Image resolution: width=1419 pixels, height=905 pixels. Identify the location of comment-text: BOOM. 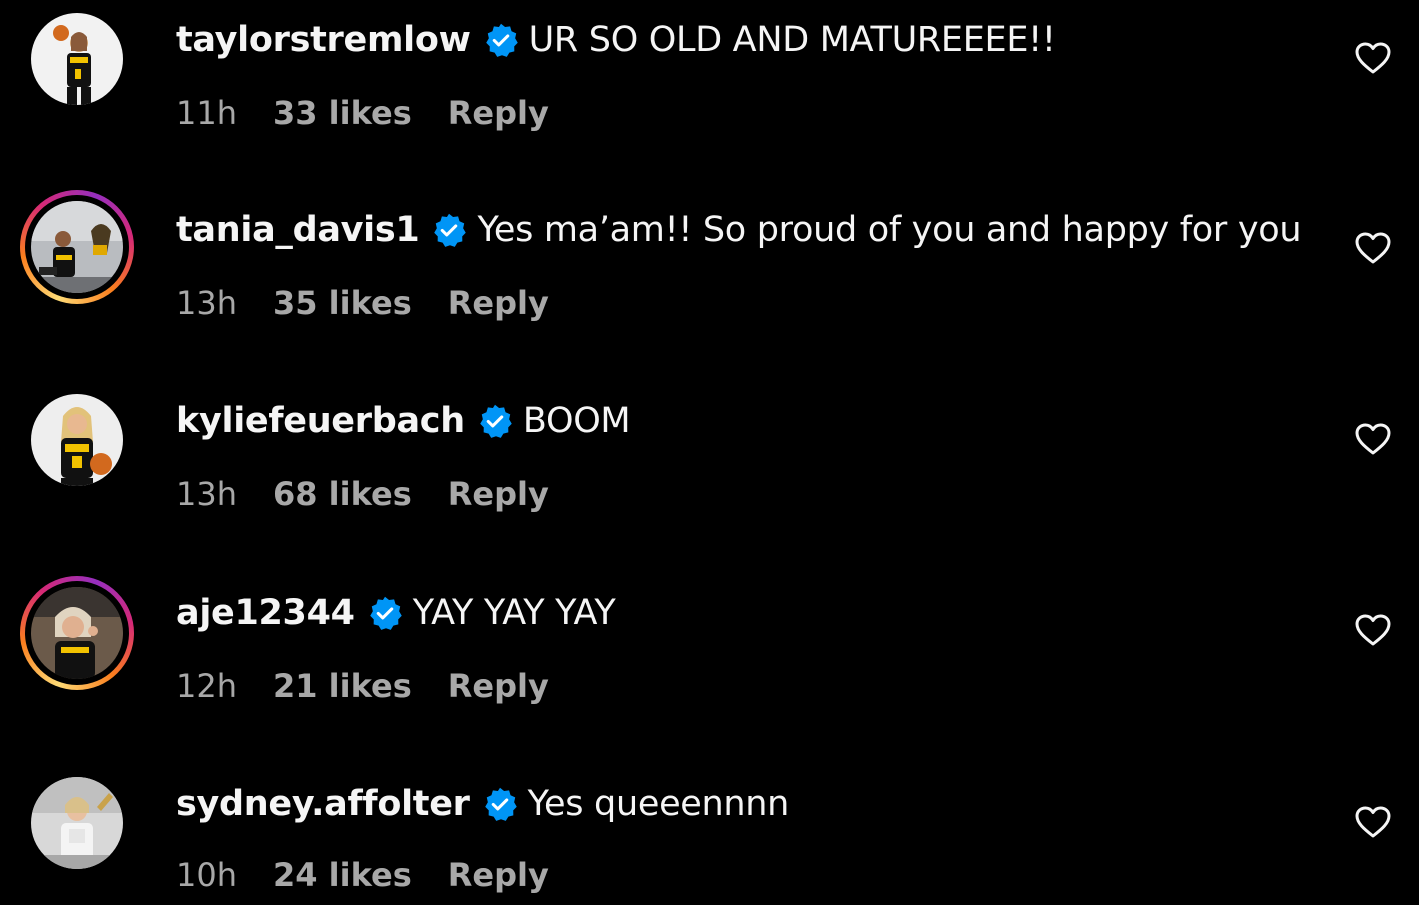
(576, 421).